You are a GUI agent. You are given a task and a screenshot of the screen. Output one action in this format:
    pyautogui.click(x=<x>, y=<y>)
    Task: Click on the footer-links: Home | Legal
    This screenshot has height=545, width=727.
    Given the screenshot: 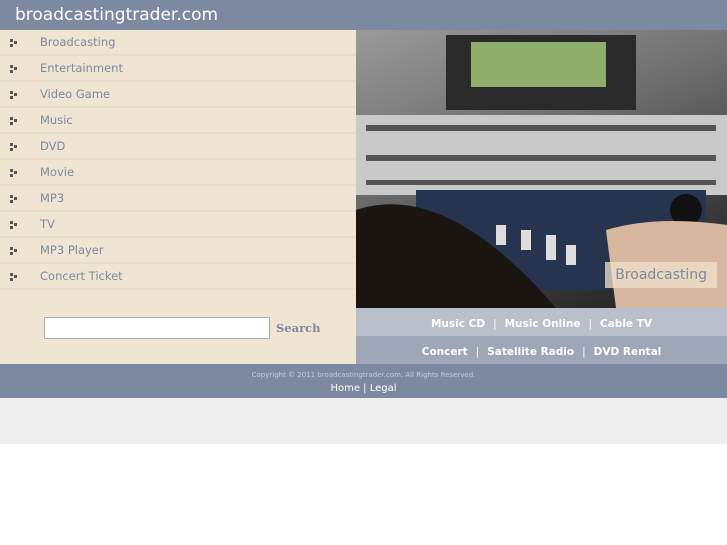 What is the action you would take?
    pyautogui.click(x=363, y=388)
    